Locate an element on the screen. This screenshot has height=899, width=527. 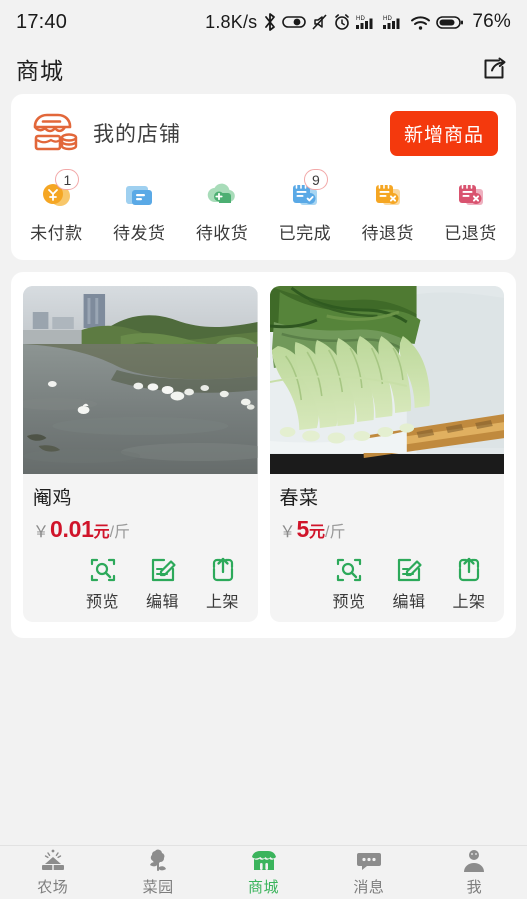
order-tab-label: 未付款 is located at coordinates (56, 233).